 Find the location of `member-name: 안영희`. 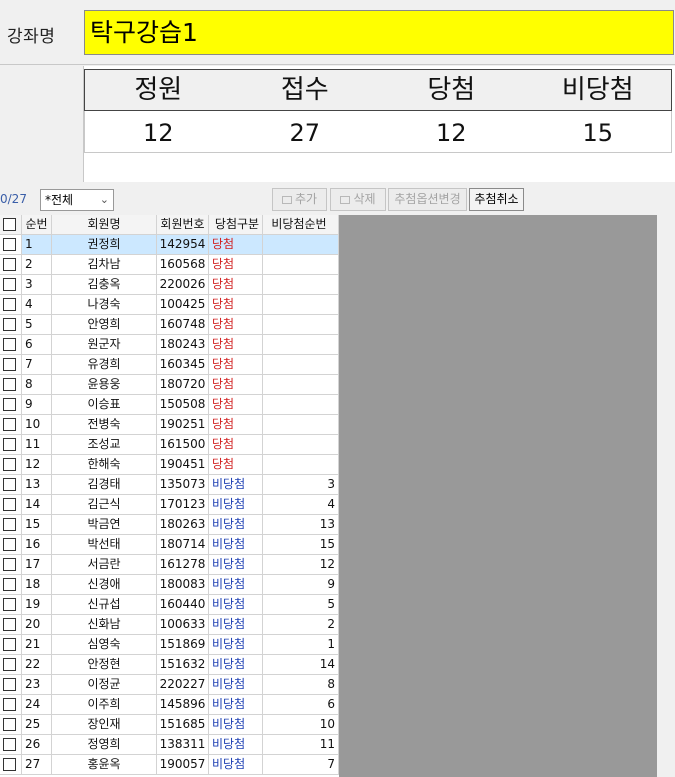

member-name: 안영희 is located at coordinates (104, 325).